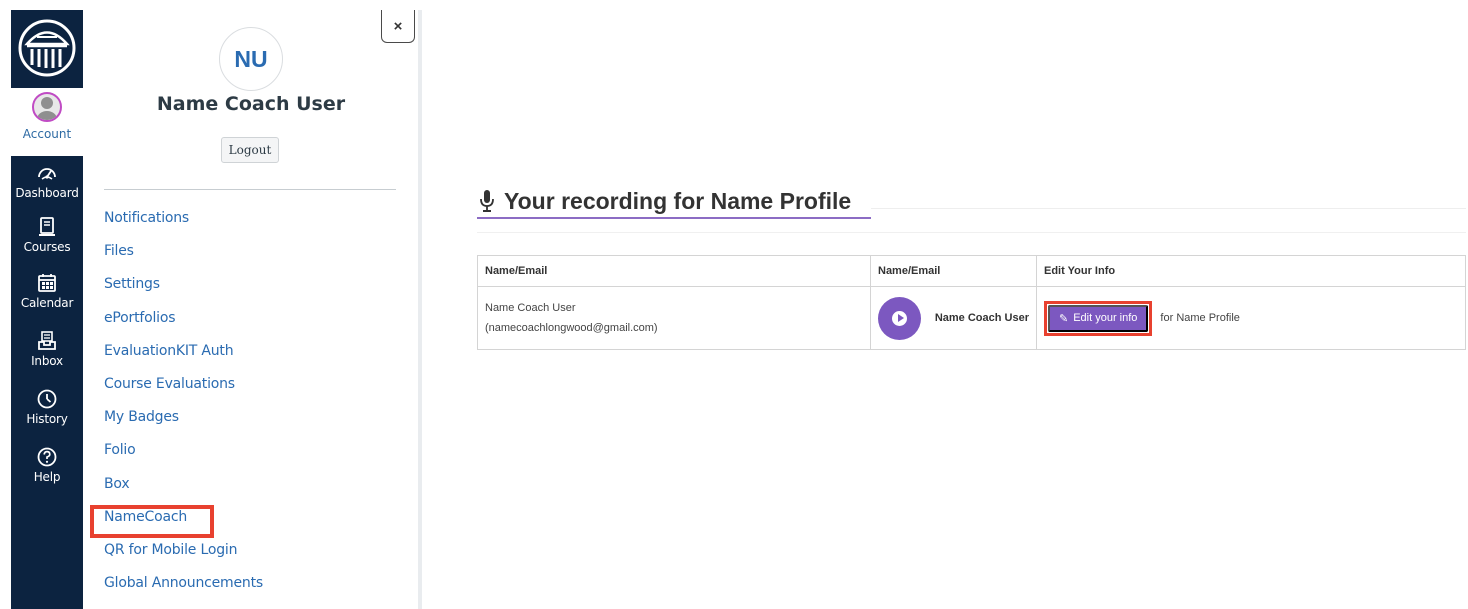  I want to click on tray-link-notifications: Notifications, so click(254, 226).